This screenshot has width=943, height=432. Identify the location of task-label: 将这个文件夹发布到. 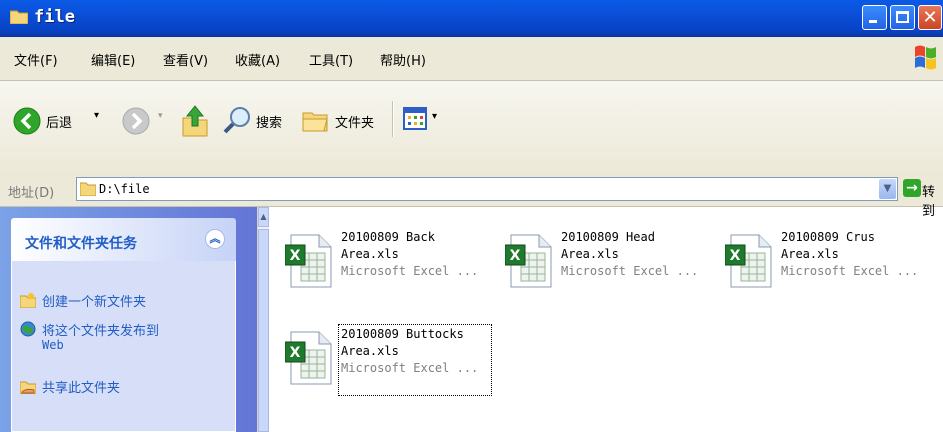
(101, 331).